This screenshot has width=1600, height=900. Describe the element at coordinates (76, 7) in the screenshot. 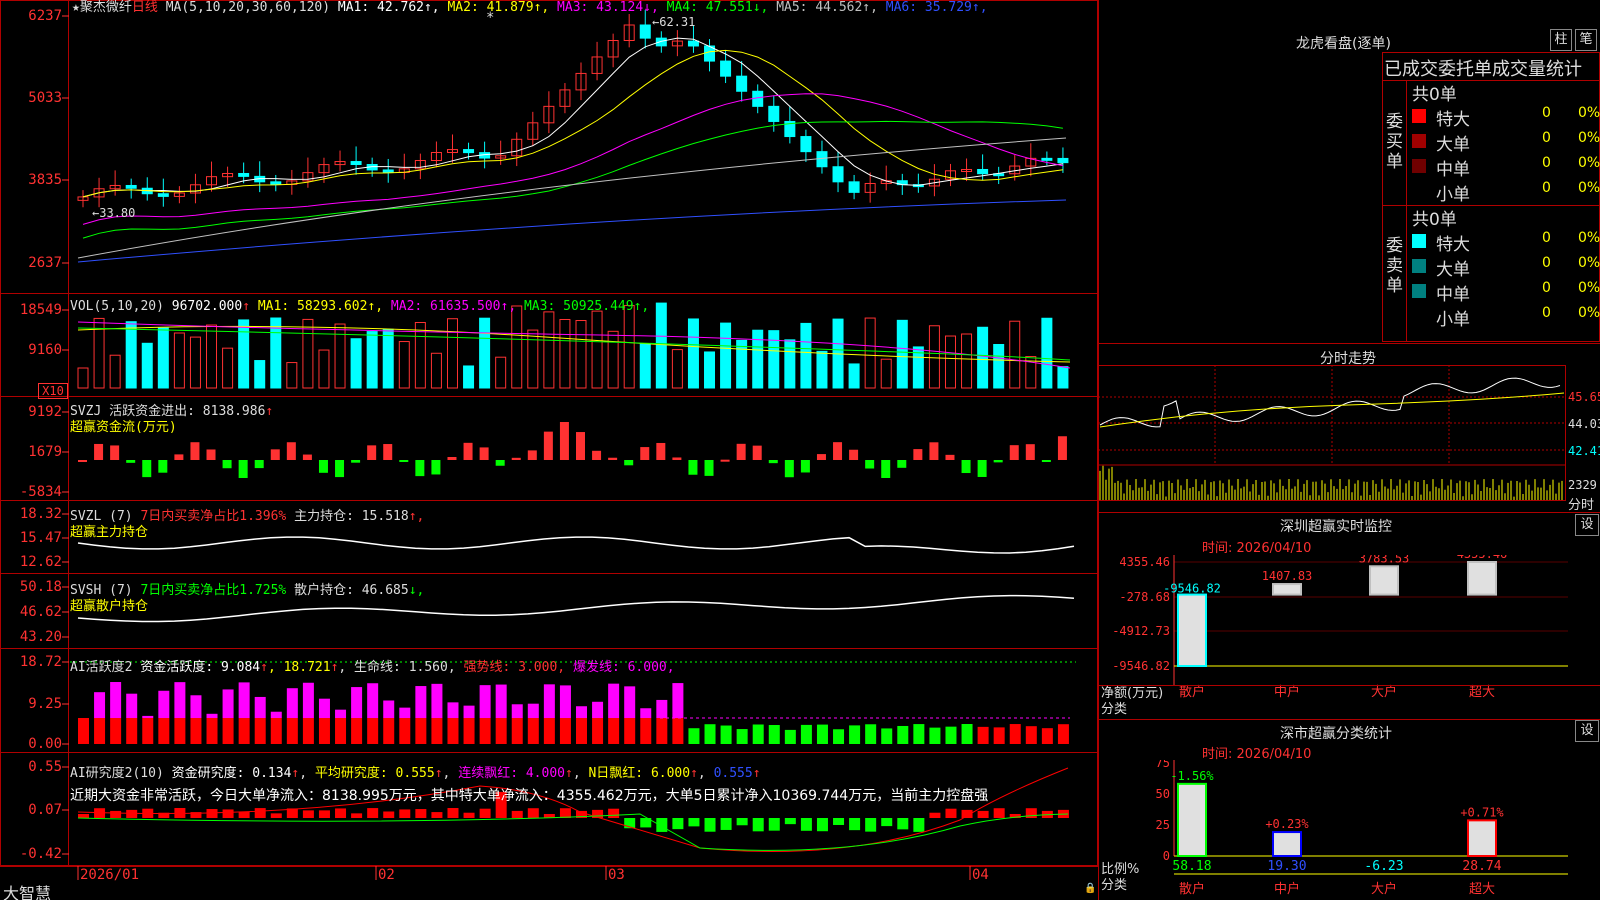

I see `favorite-star-icon: ★` at that location.